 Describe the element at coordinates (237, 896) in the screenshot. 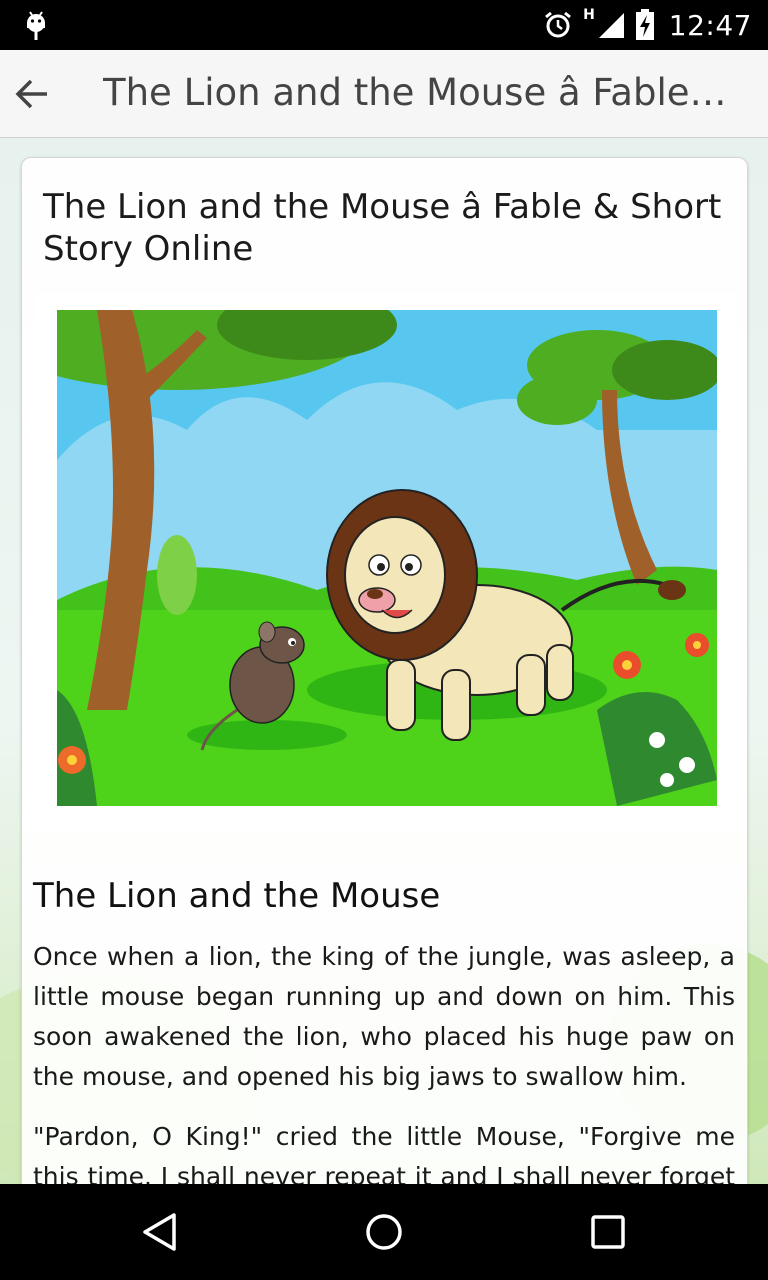

I see `story-heading: The Lion and the Mouse` at that location.